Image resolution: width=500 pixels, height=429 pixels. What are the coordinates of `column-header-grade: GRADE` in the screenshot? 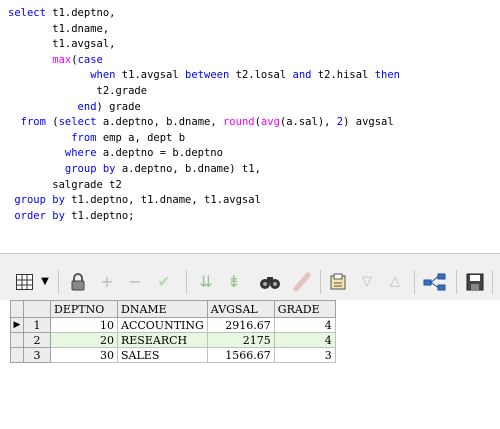 It's located at (304, 309).